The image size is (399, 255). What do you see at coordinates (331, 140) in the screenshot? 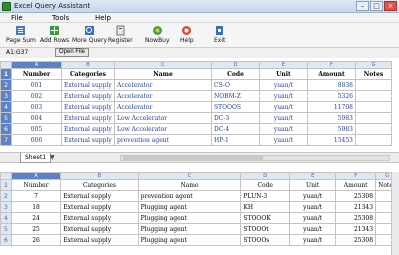
I see `cell: 15453` at bounding box center [331, 140].